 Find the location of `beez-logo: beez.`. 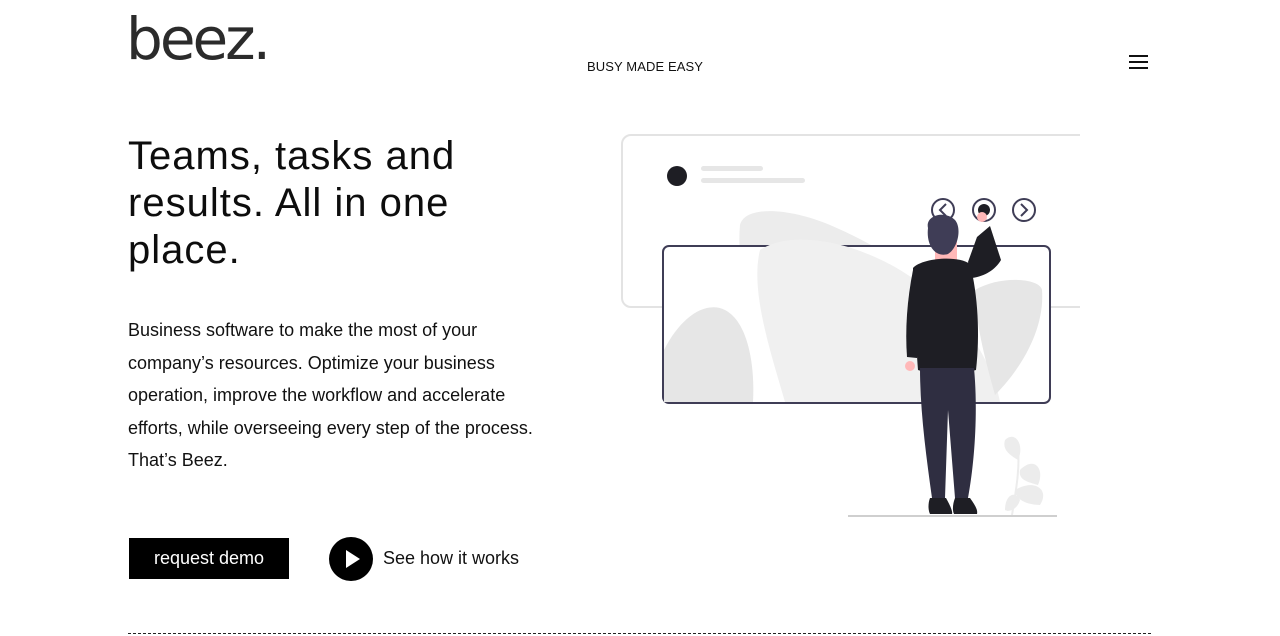

beez-logo: beez. is located at coordinates (198, 39).